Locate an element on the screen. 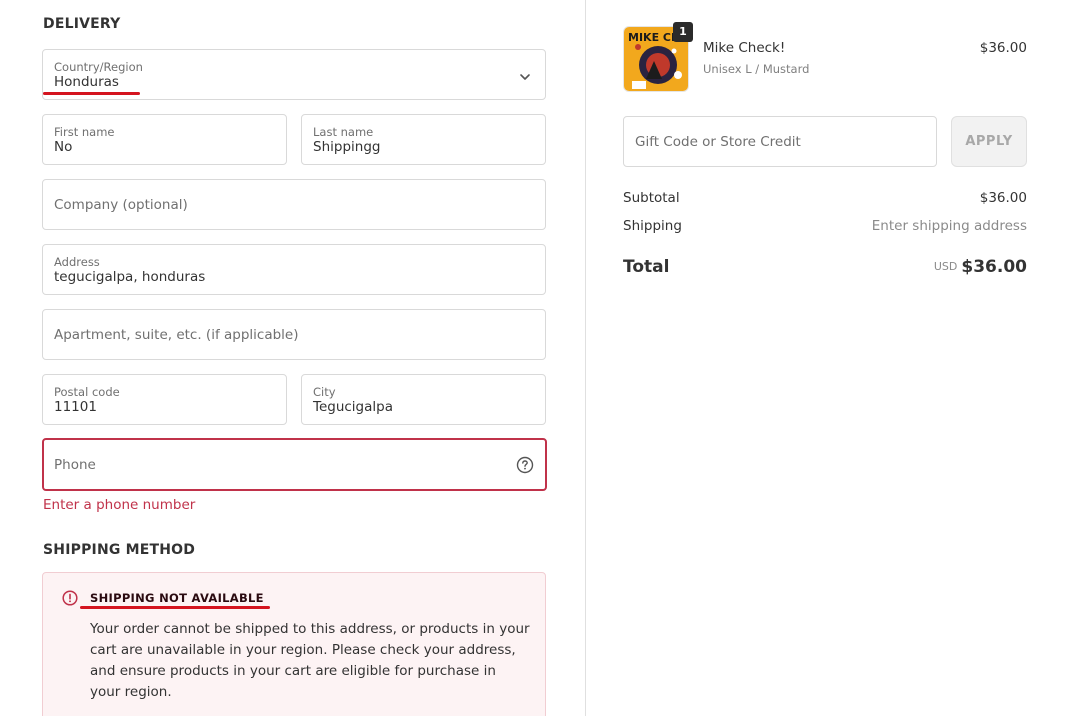 This screenshot has width=1070, height=716. gift-code-placeholder: Gift Code or Store Credit is located at coordinates (718, 141).